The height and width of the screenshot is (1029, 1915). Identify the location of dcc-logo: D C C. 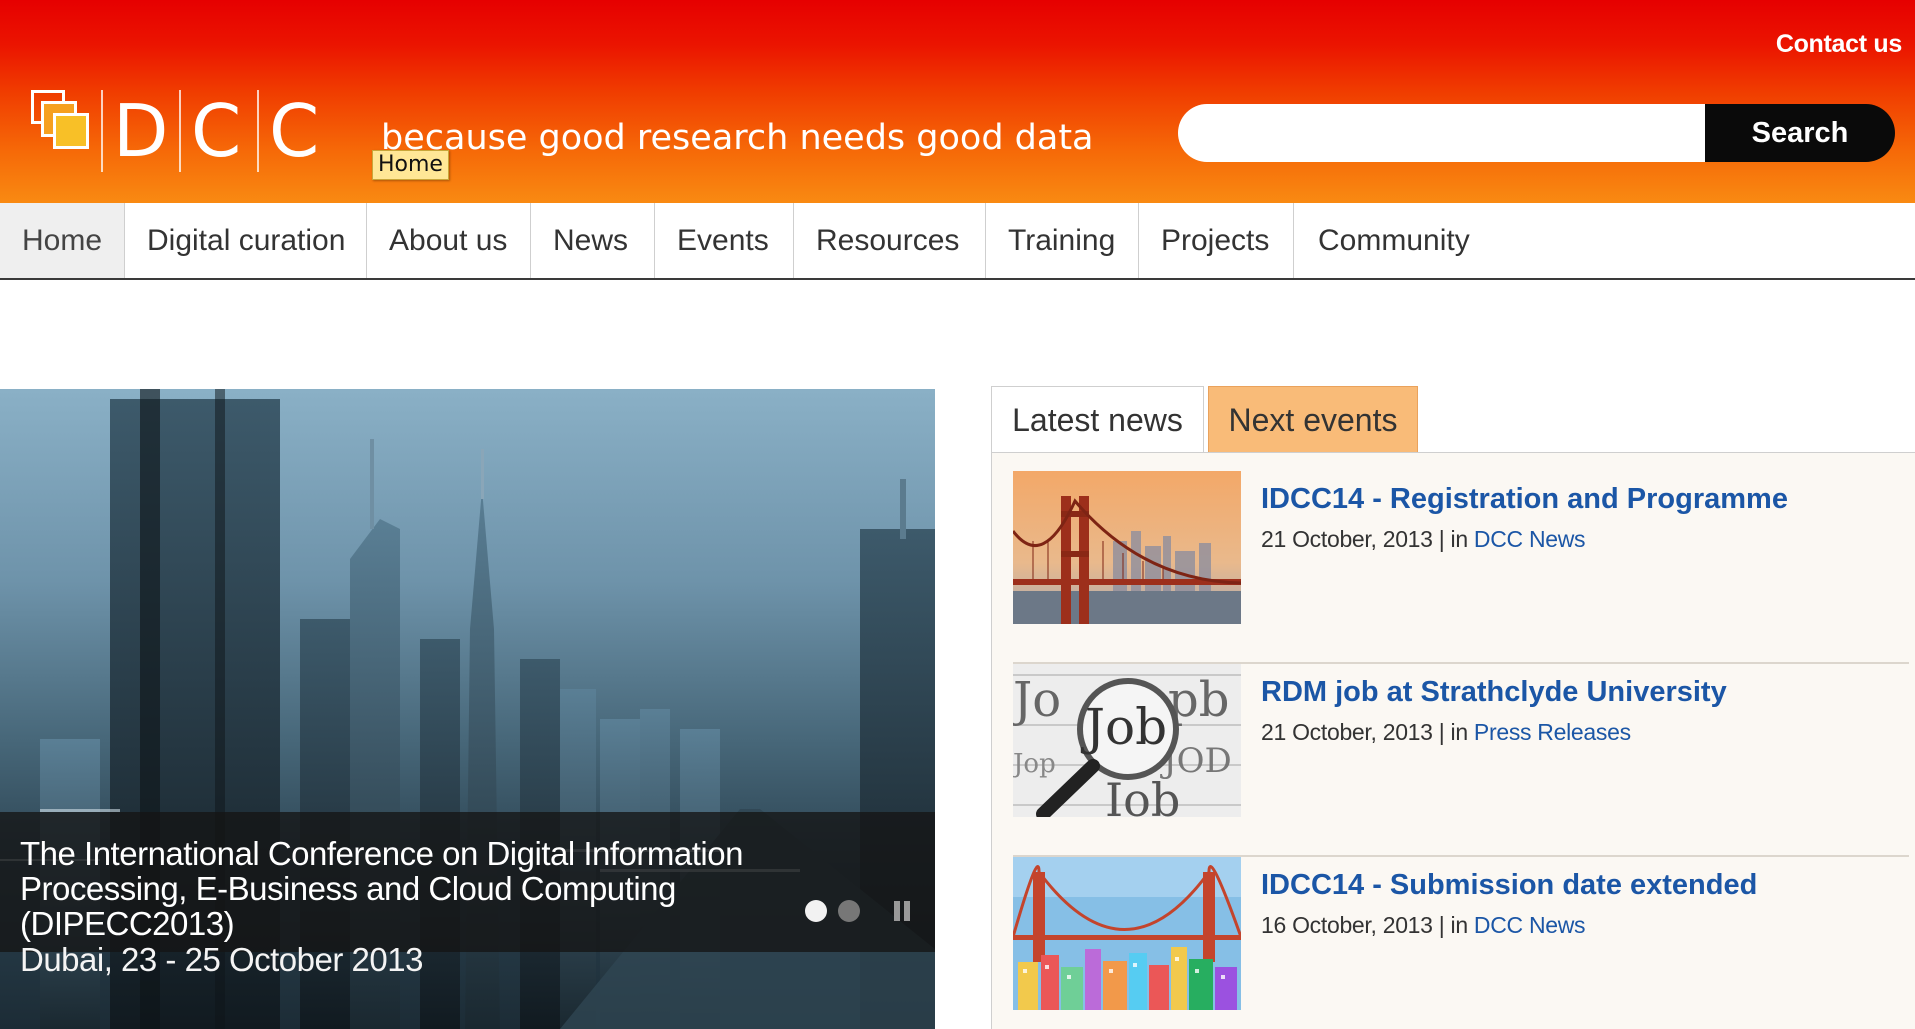
(187, 133).